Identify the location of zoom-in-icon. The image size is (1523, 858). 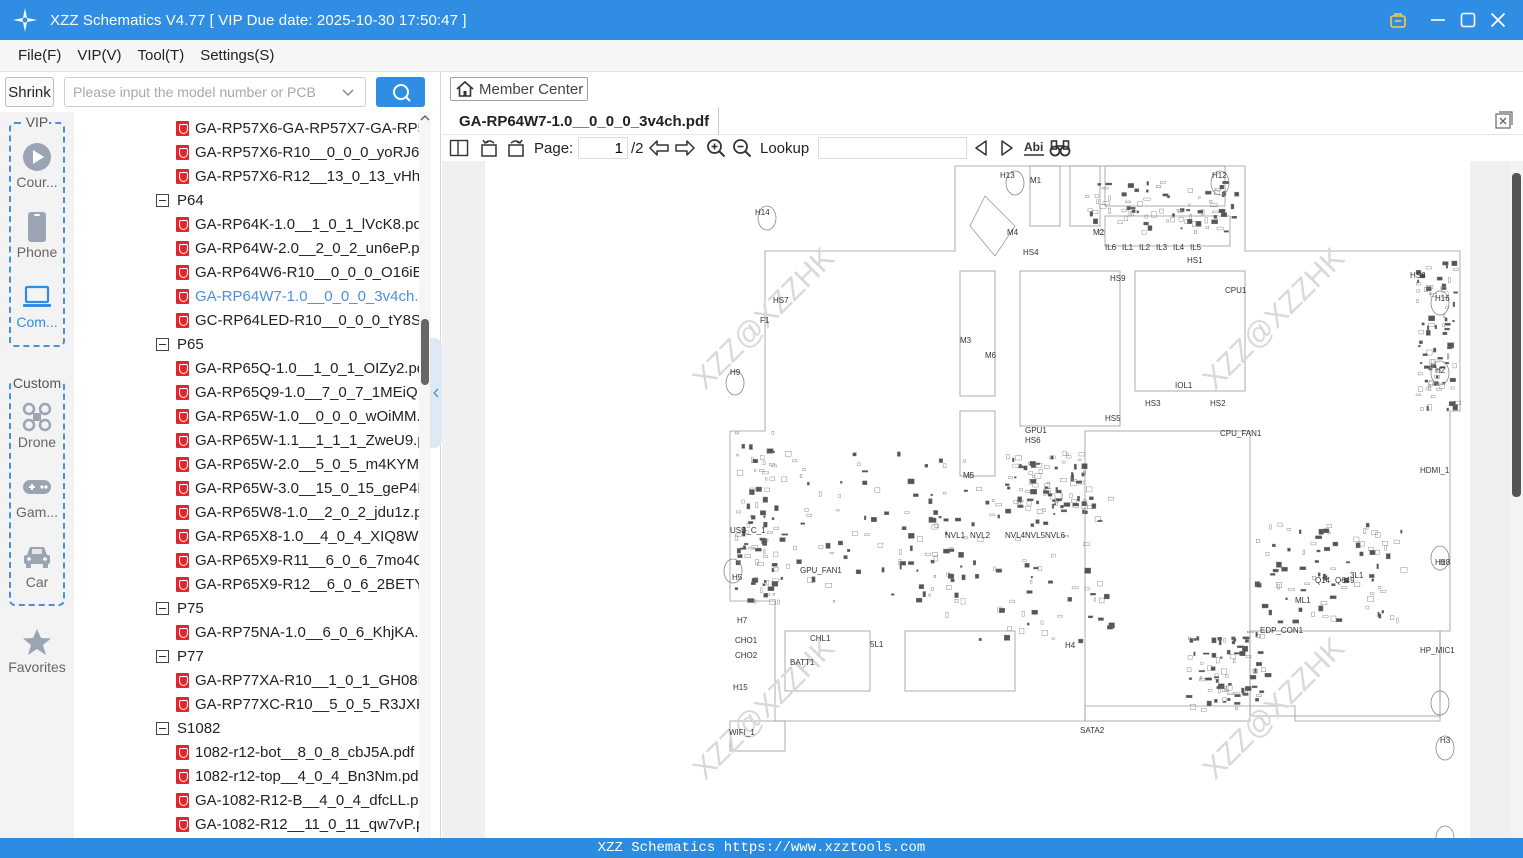
(716, 148).